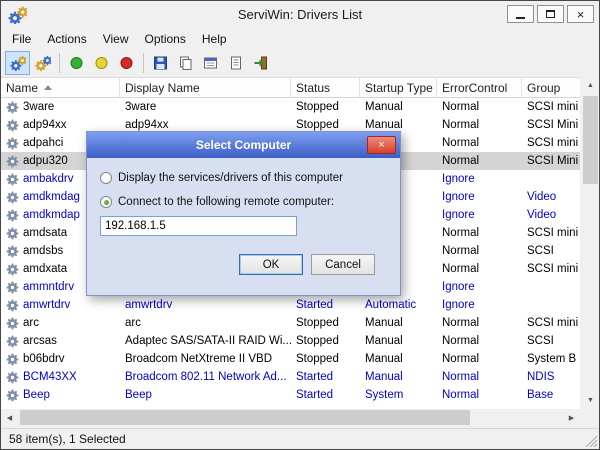 This screenshot has height=450, width=600. What do you see at coordinates (290, 395) in the screenshot?
I see `table-row: Beep Beep Started System Normal Base` at bounding box center [290, 395].